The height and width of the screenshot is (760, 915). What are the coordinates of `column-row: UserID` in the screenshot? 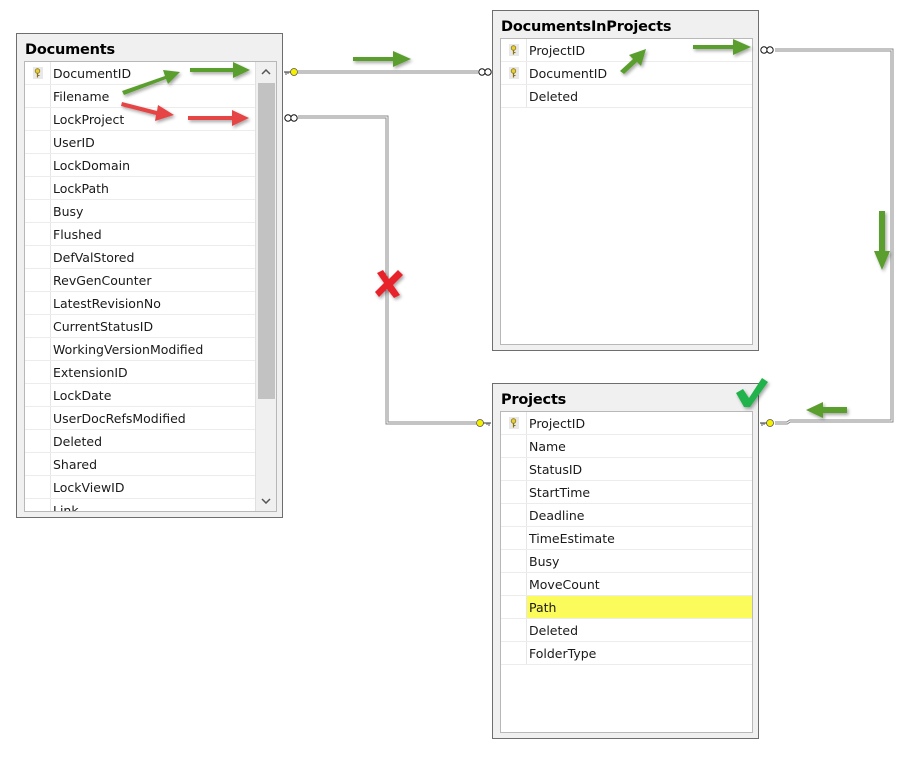 It's located at (150, 142).